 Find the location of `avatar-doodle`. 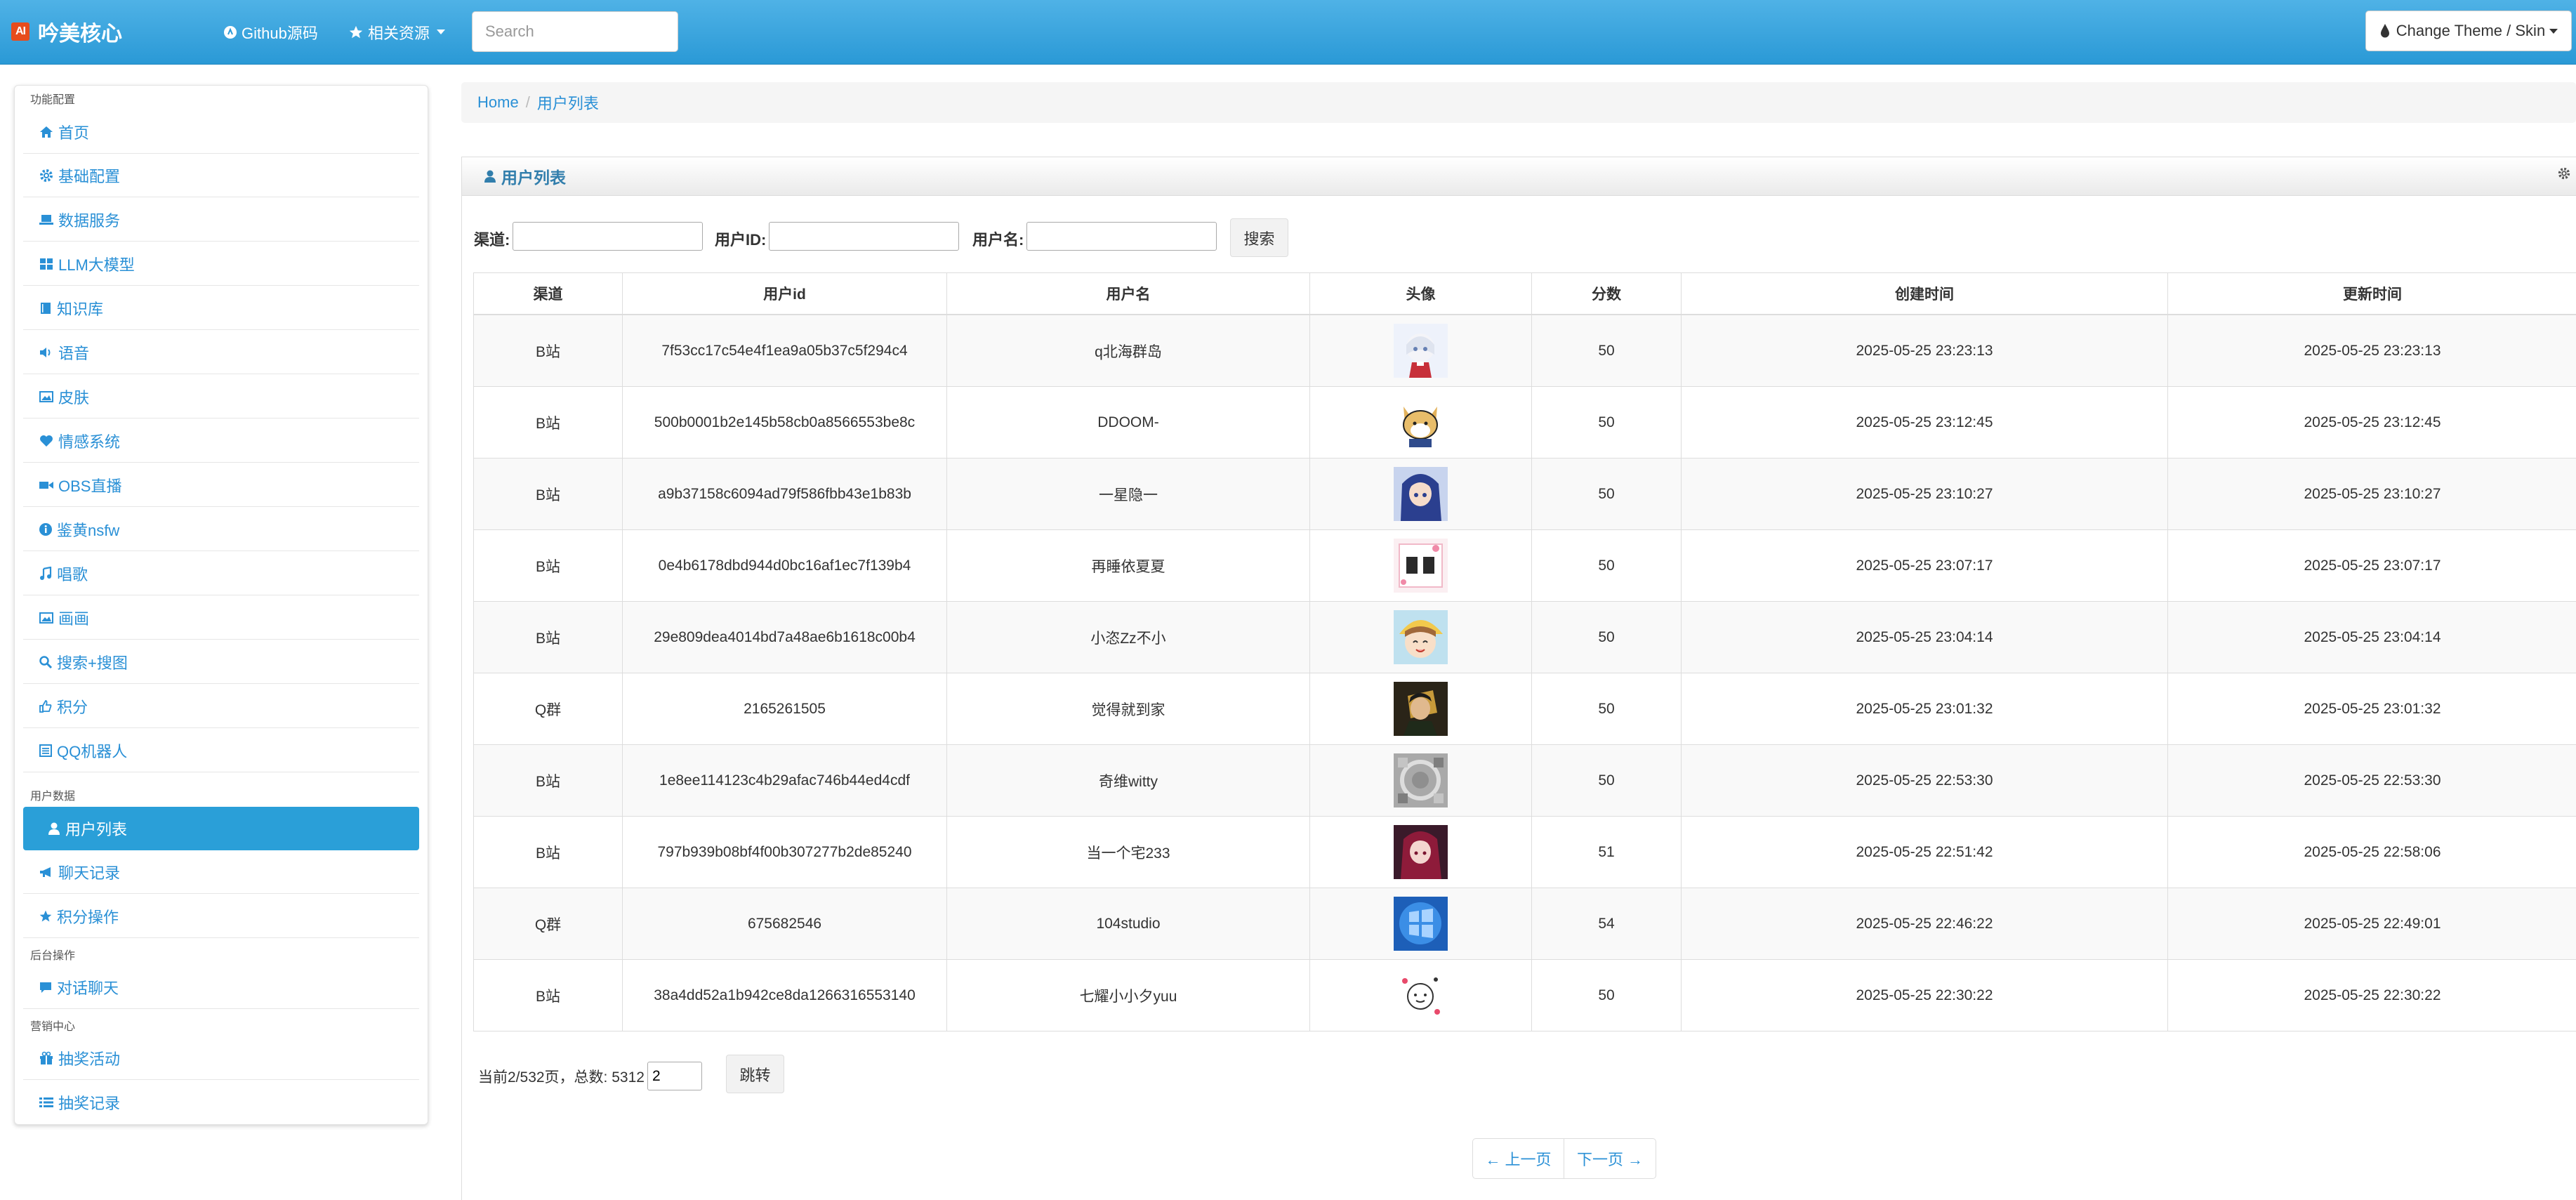

avatar-doodle is located at coordinates (1421, 995).